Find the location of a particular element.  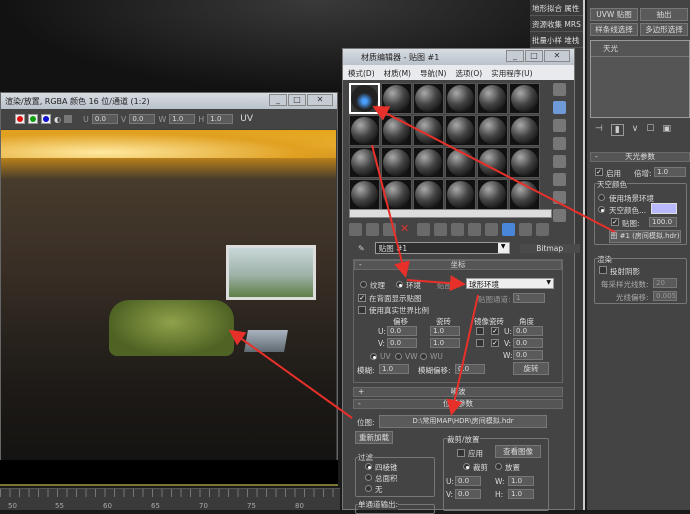

noise-rollout: + 噪波 is located at coordinates (458, 392).